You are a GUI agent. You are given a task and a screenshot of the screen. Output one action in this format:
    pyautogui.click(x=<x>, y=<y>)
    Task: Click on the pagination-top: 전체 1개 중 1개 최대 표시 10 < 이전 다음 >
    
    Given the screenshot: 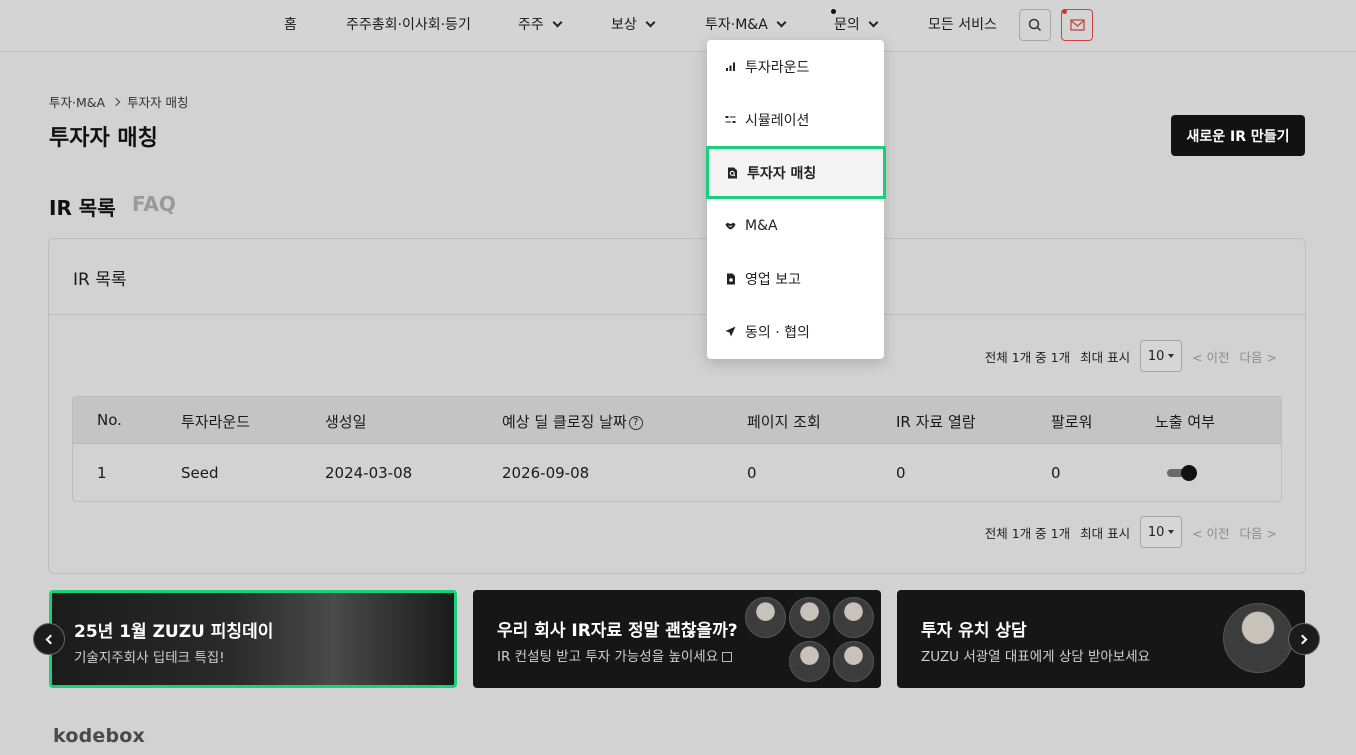 What is the action you would take?
    pyautogui.click(x=1131, y=356)
    